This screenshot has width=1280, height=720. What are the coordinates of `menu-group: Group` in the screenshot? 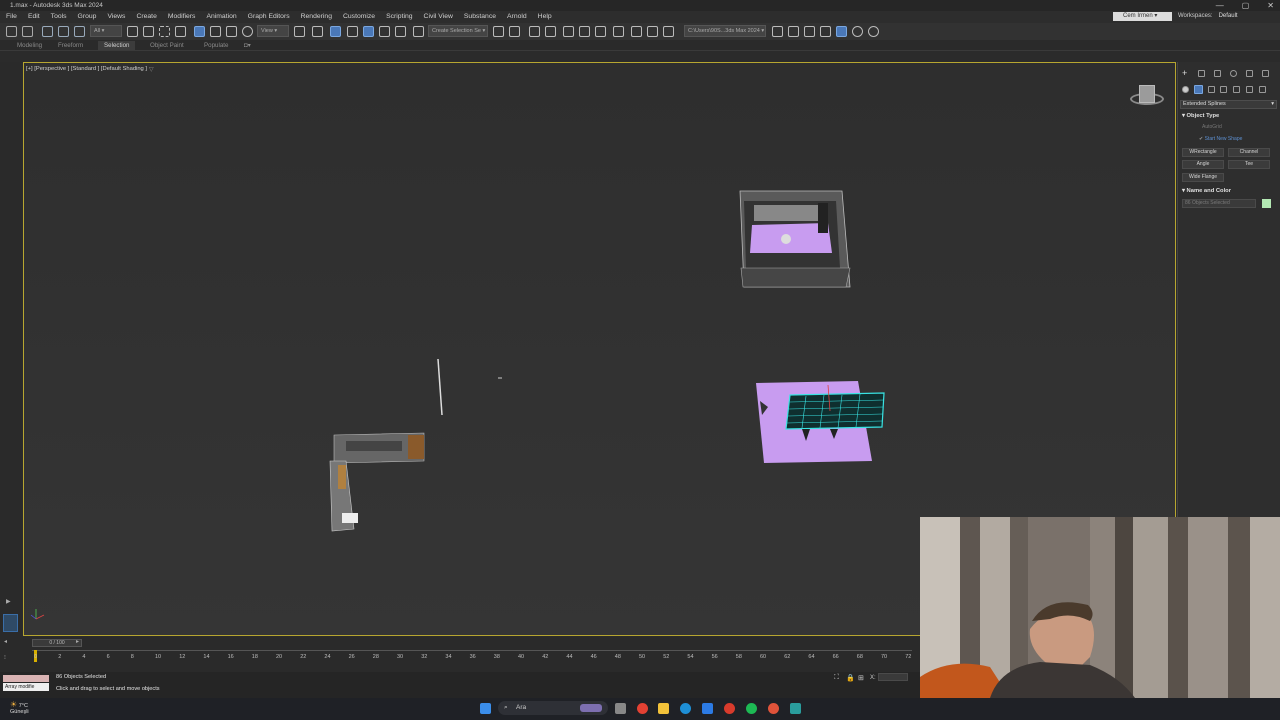 It's located at (87, 16).